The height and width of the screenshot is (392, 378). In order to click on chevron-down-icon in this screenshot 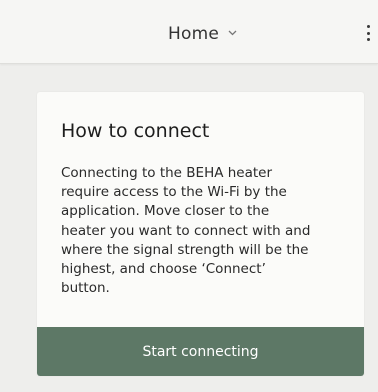, I will do `click(232, 32)`.